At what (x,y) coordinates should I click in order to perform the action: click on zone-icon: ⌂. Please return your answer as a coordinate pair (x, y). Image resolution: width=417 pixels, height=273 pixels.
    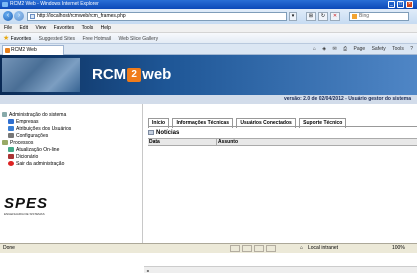
    Looking at the image, I should click on (302, 248).